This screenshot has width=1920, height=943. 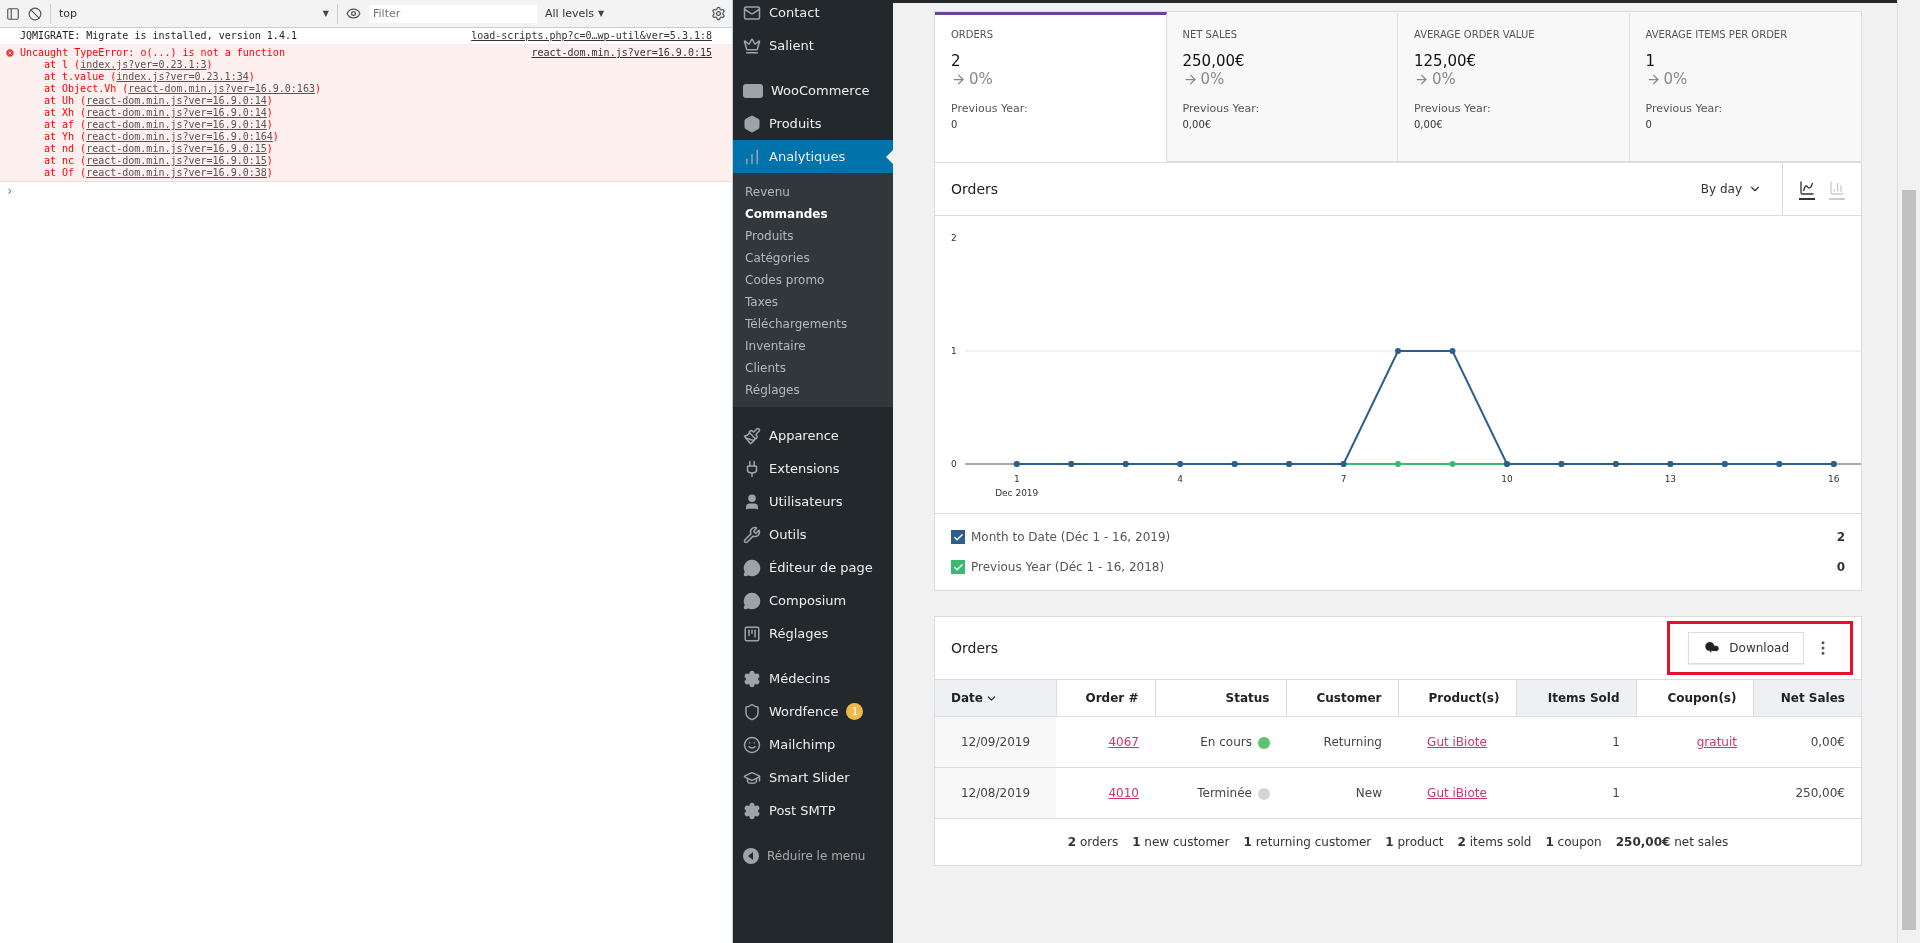 I want to click on crown-icon, so click(x=752, y=45).